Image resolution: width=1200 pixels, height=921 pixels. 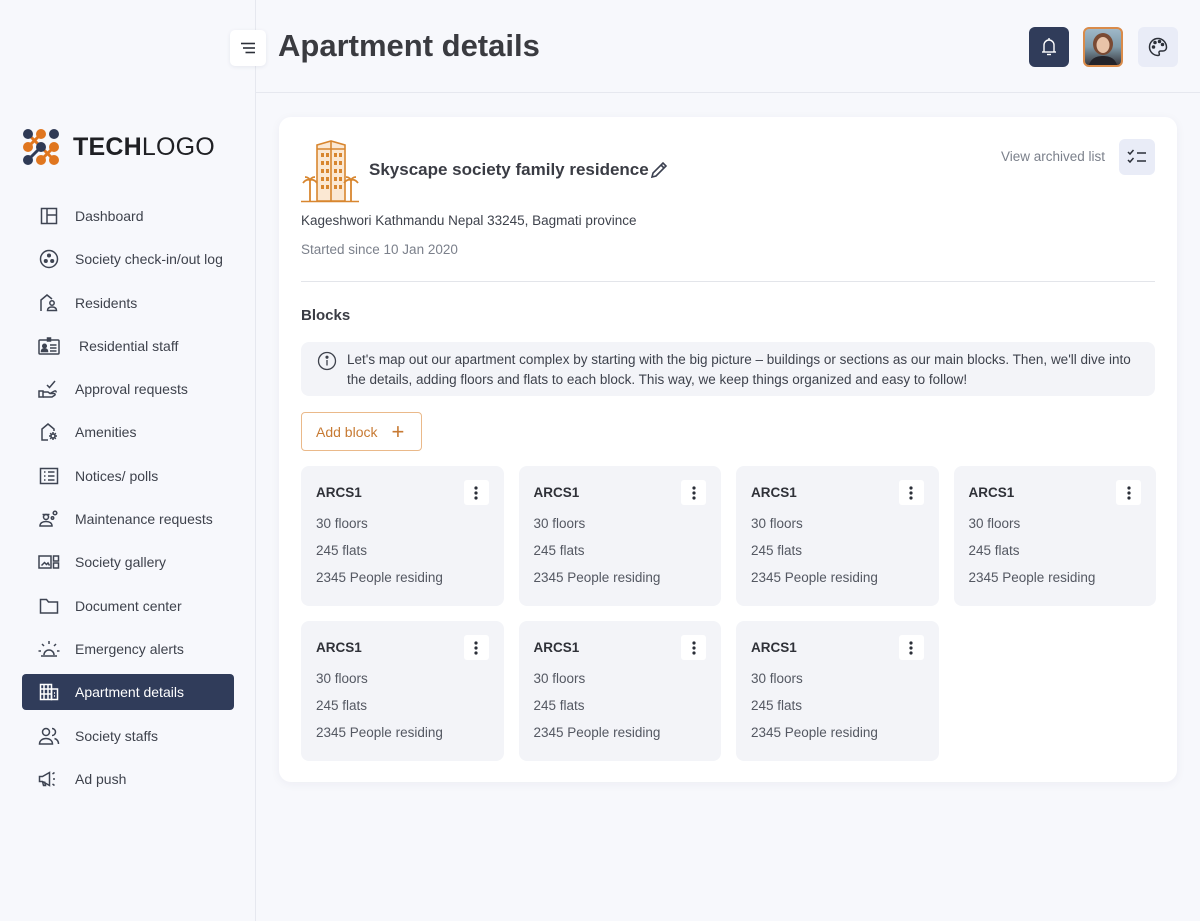 What do you see at coordinates (49, 562) in the screenshot?
I see `gallery-icon` at bounding box center [49, 562].